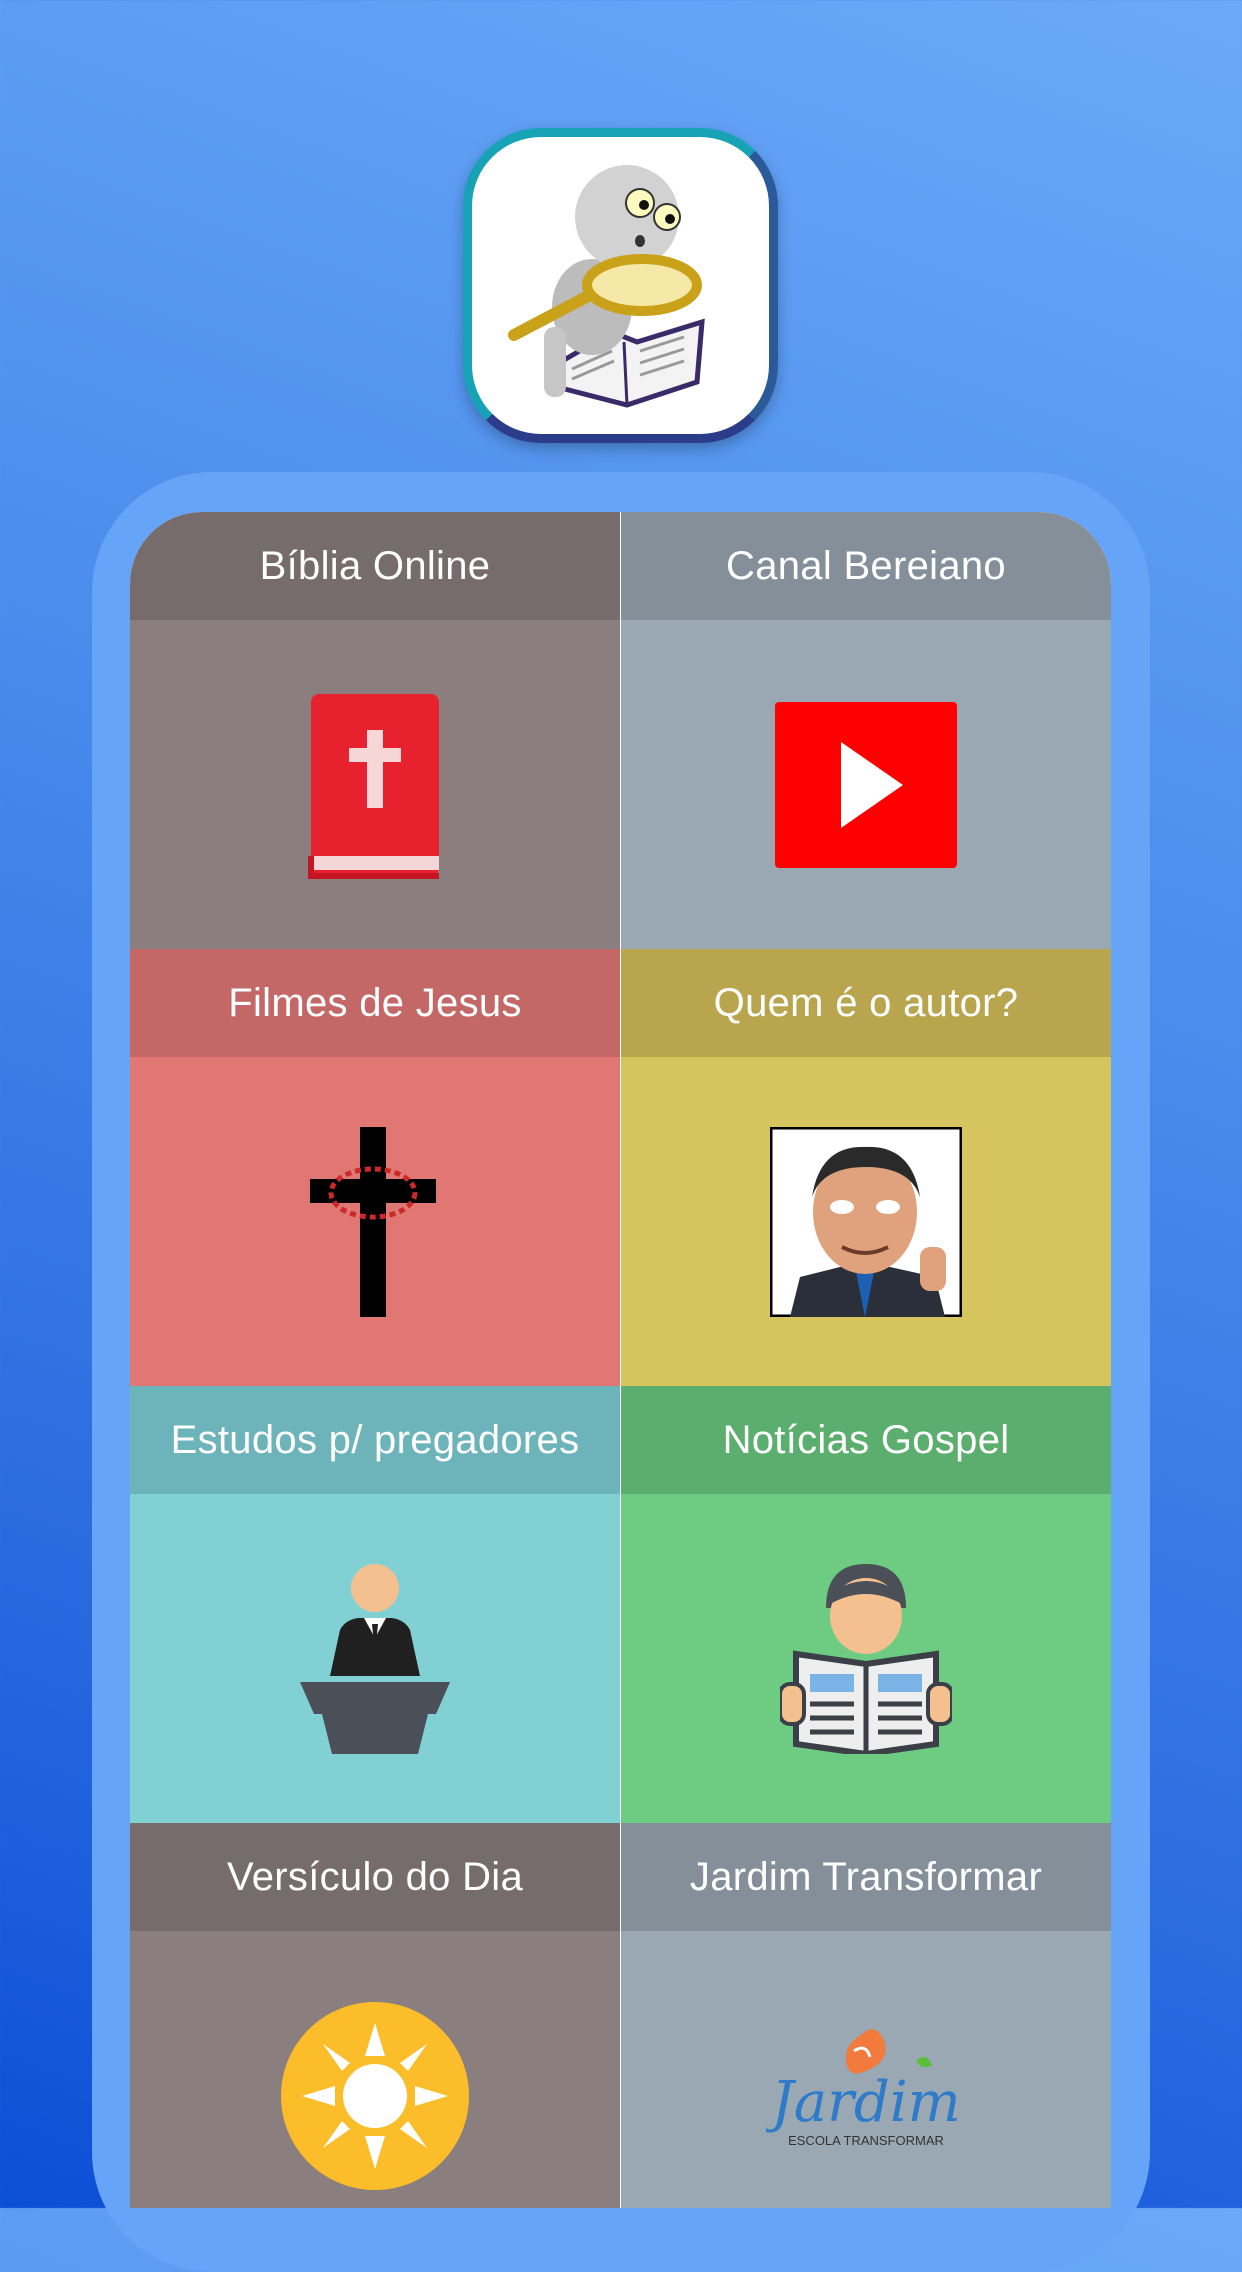  What do you see at coordinates (866, 1440) in the screenshot?
I see `tile-label: Notícias Gospel` at bounding box center [866, 1440].